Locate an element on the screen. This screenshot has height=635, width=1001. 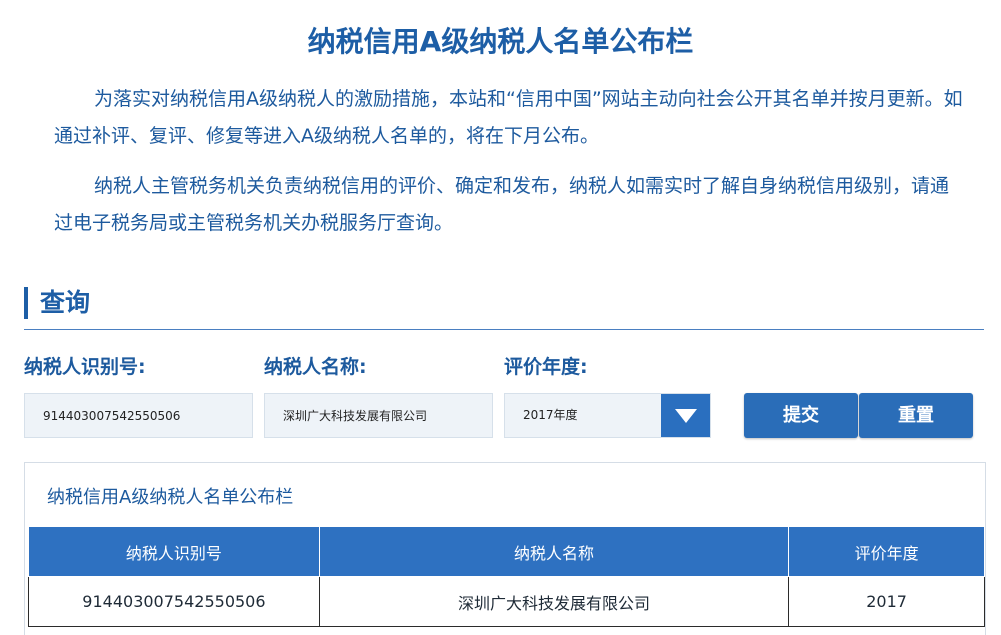
cell-taxpayer-name: 深圳广大科技发展有限公司 is located at coordinates (554, 601).